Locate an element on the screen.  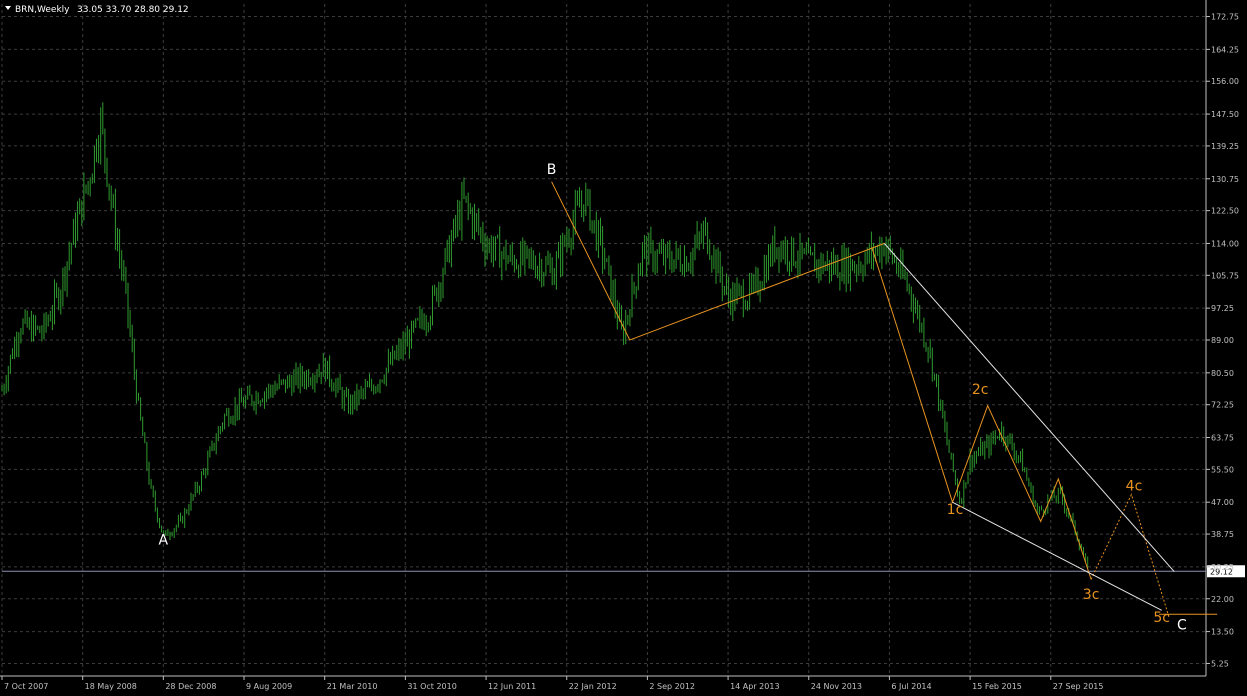
wave-label: A is located at coordinates (164, 541).